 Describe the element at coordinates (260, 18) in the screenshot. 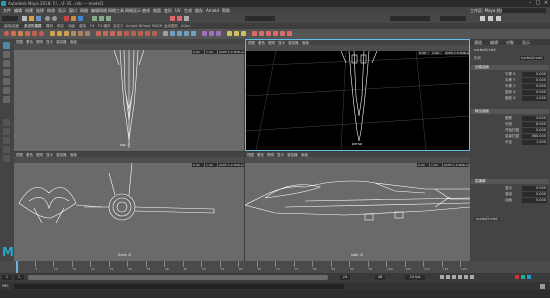

I see `symmetry-dropdown` at that location.